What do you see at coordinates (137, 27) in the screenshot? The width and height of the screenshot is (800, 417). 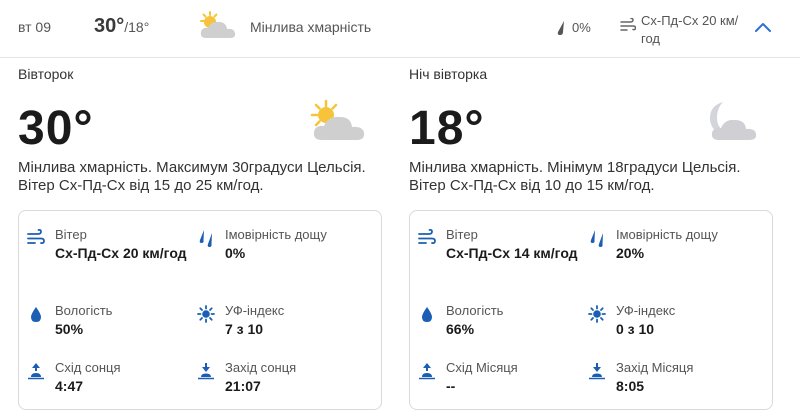 I see `summary-low: /18°` at bounding box center [137, 27].